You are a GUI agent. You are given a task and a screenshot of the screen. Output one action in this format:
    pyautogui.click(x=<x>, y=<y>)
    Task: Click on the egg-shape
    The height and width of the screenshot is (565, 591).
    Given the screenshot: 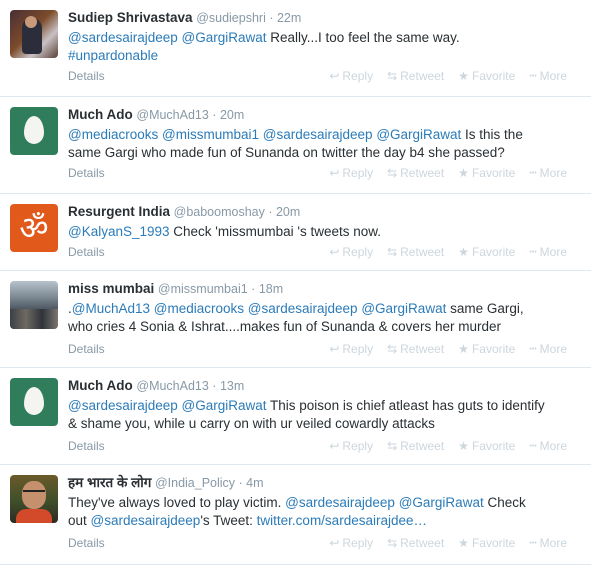 What is the action you would take?
    pyautogui.click(x=34, y=130)
    